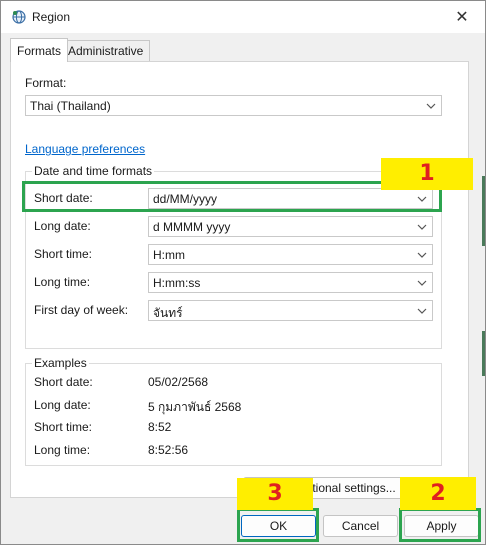 The height and width of the screenshot is (545, 486). Describe the element at coordinates (106, 51) in the screenshot. I see `tab-administrative: Administrative` at that location.